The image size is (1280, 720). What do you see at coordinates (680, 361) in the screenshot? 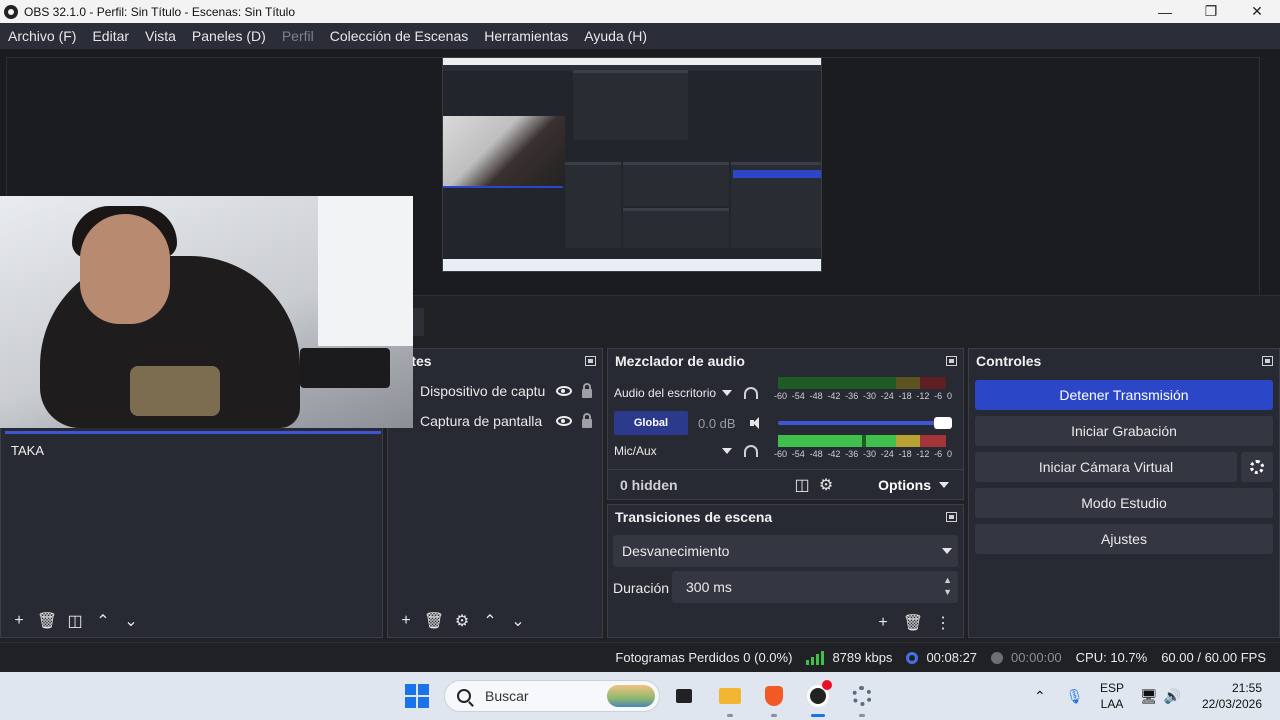
I see `mixer-title: Mezclador de audio` at bounding box center [680, 361].